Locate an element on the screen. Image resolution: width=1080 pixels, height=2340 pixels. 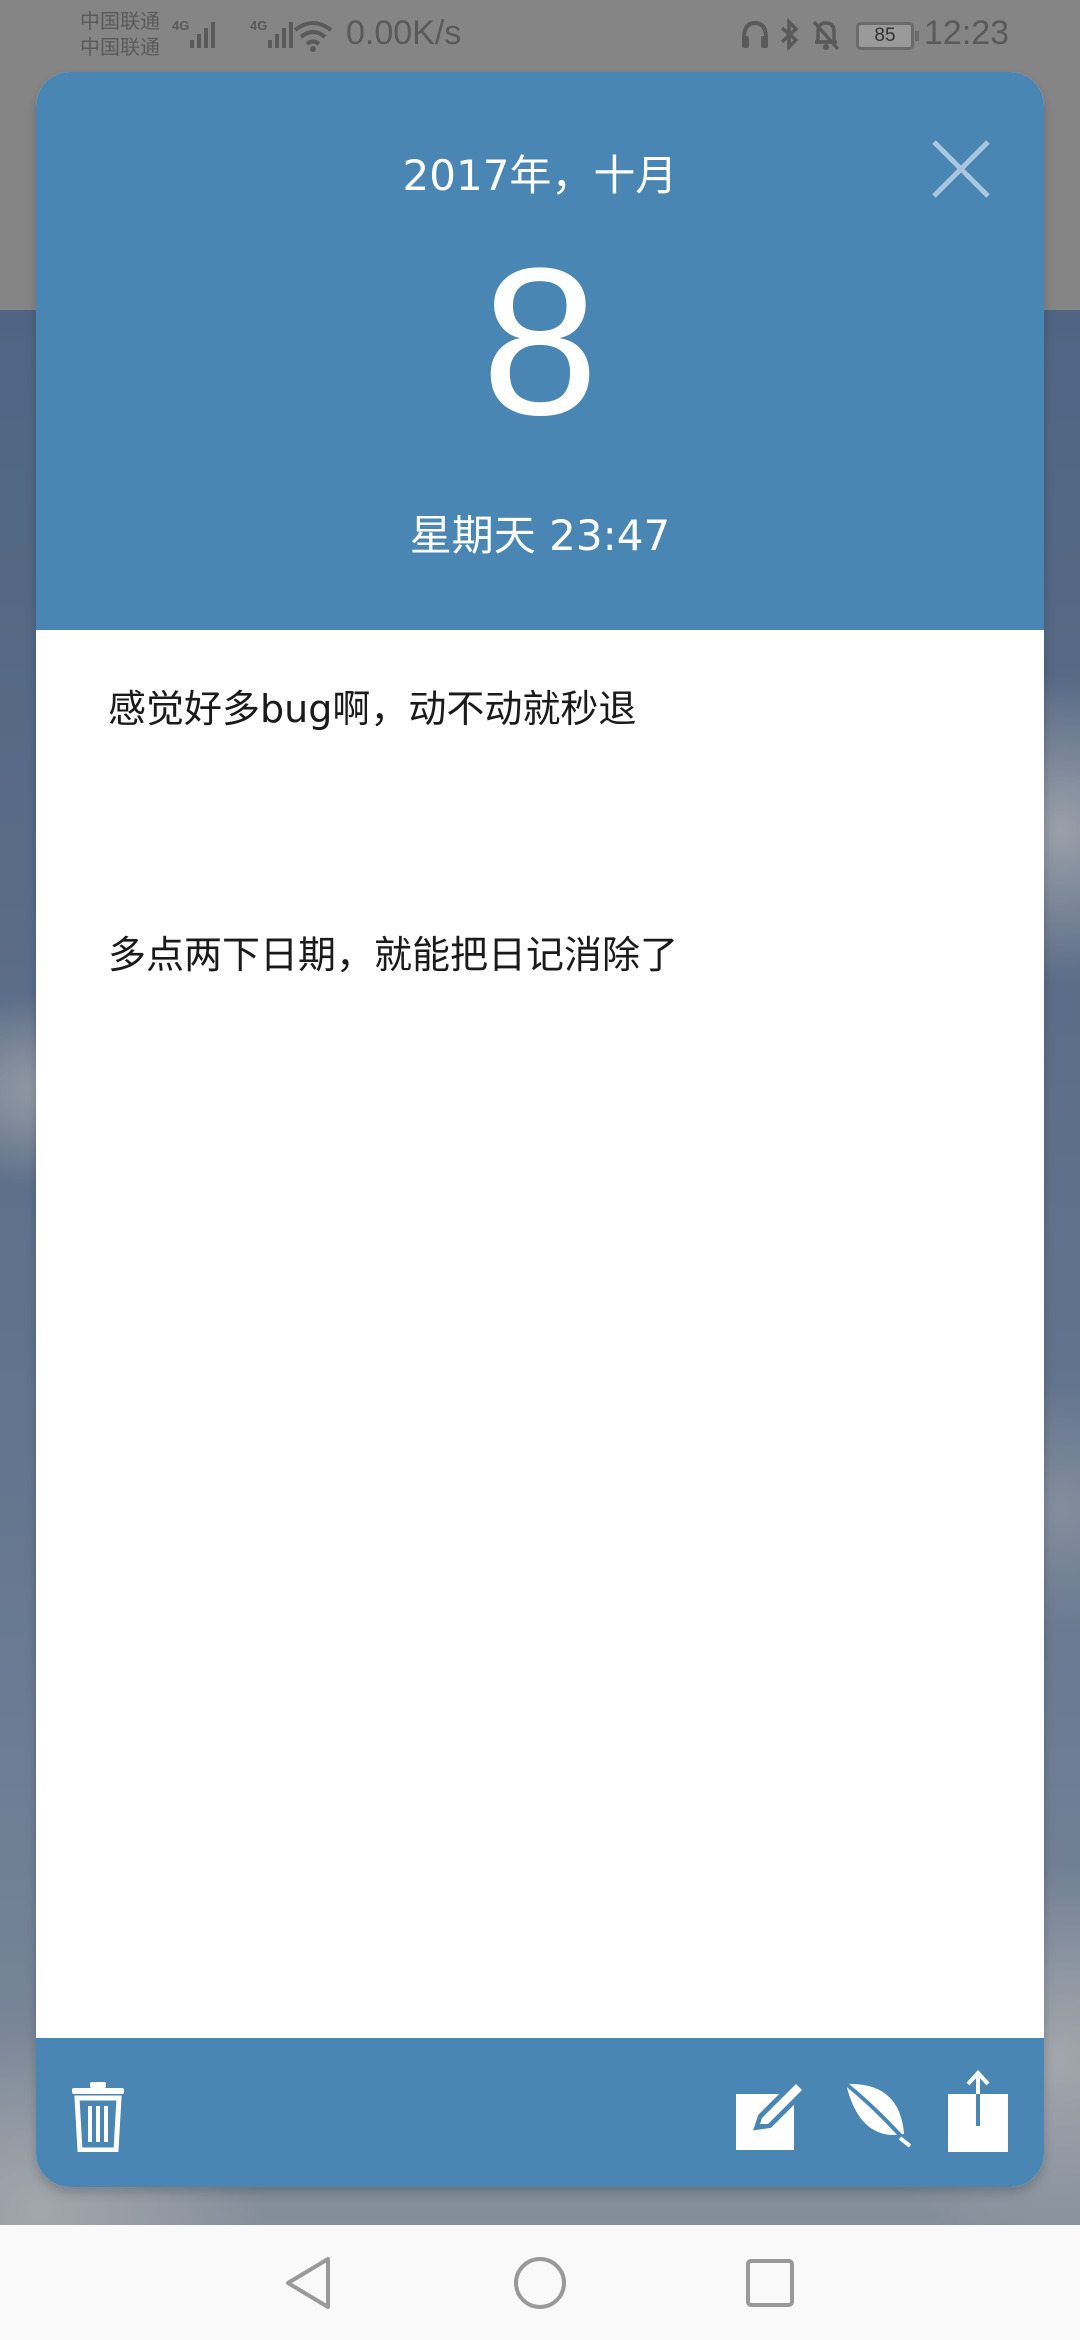
network-type-2: 4G is located at coordinates (258, 25).